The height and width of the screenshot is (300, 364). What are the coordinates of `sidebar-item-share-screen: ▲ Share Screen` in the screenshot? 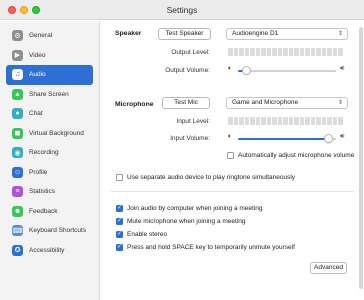 It's located at (49, 95).